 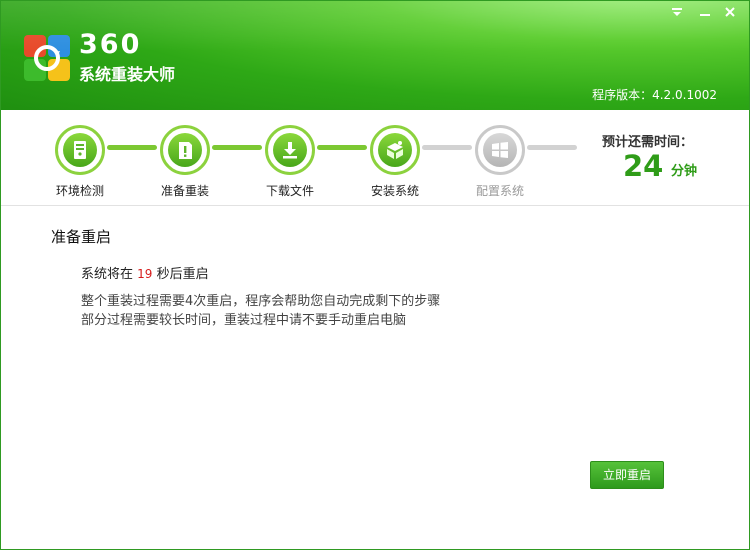 I want to click on step-prepare-reinstall, so click(x=185, y=150).